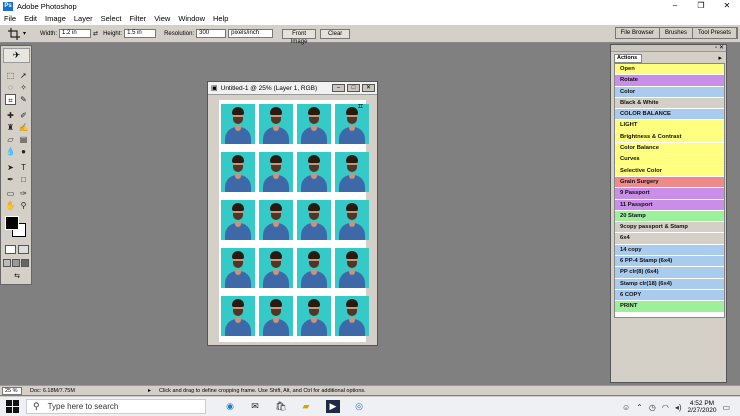 This screenshot has height=416, width=740. Describe the element at coordinates (10, 249) in the screenshot. I see `standard-mode-icon` at that location.